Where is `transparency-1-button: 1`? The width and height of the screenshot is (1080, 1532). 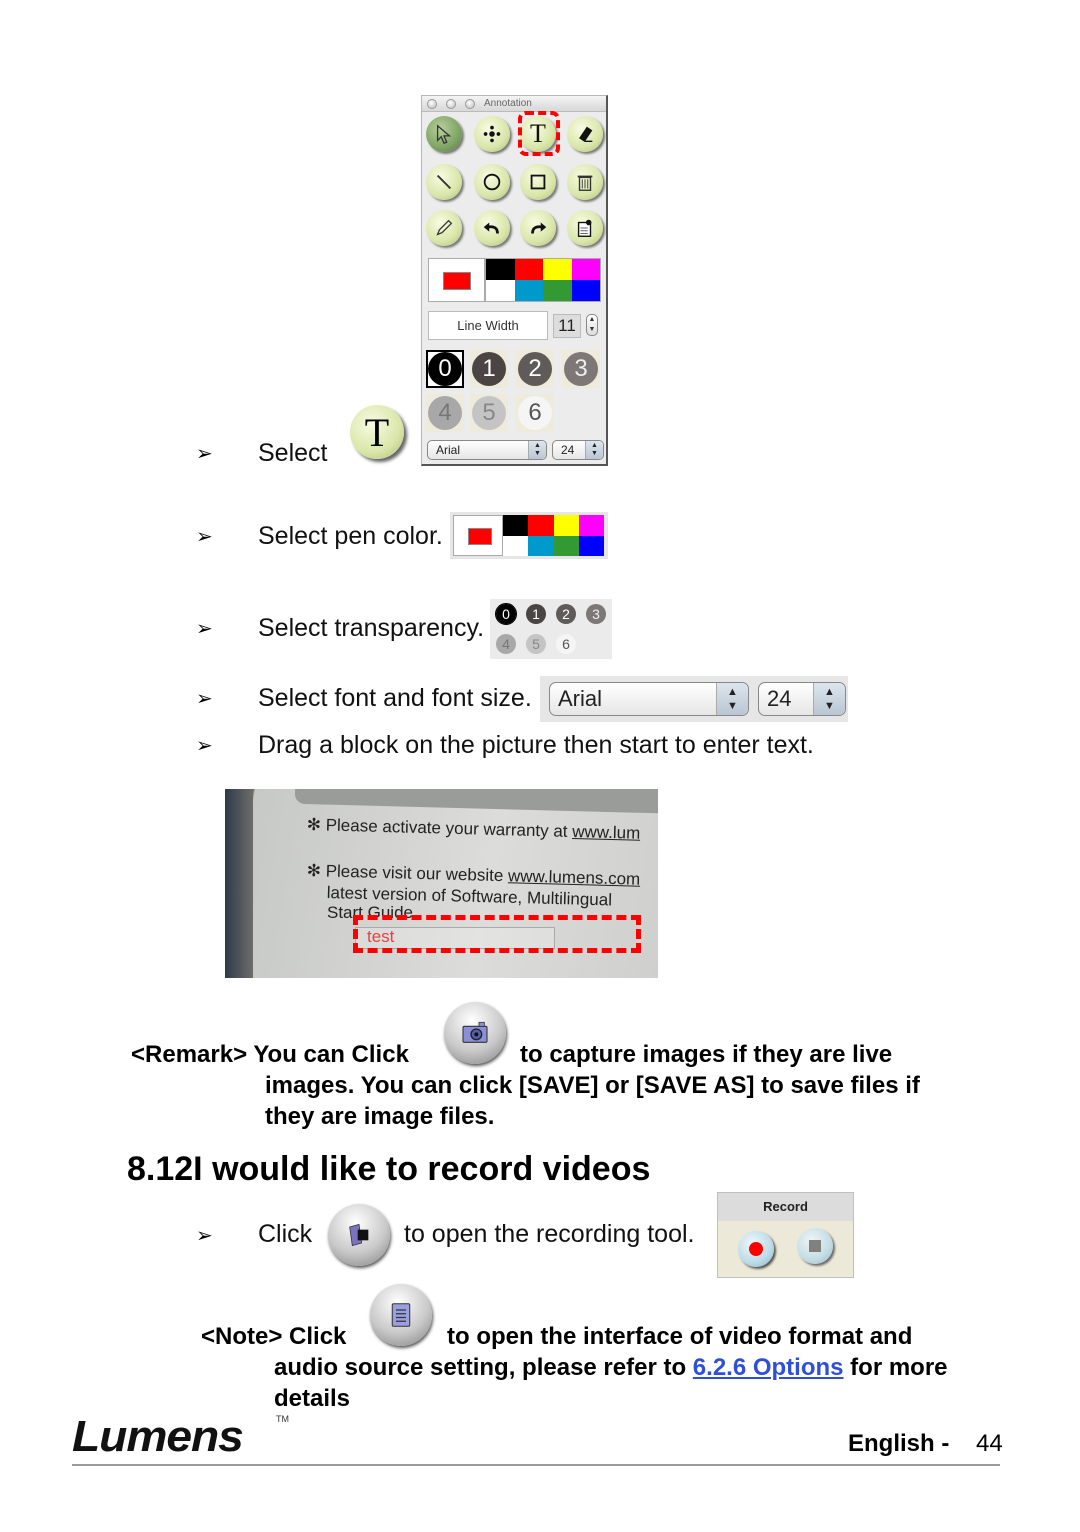 transparency-1-button: 1 is located at coordinates (489, 369).